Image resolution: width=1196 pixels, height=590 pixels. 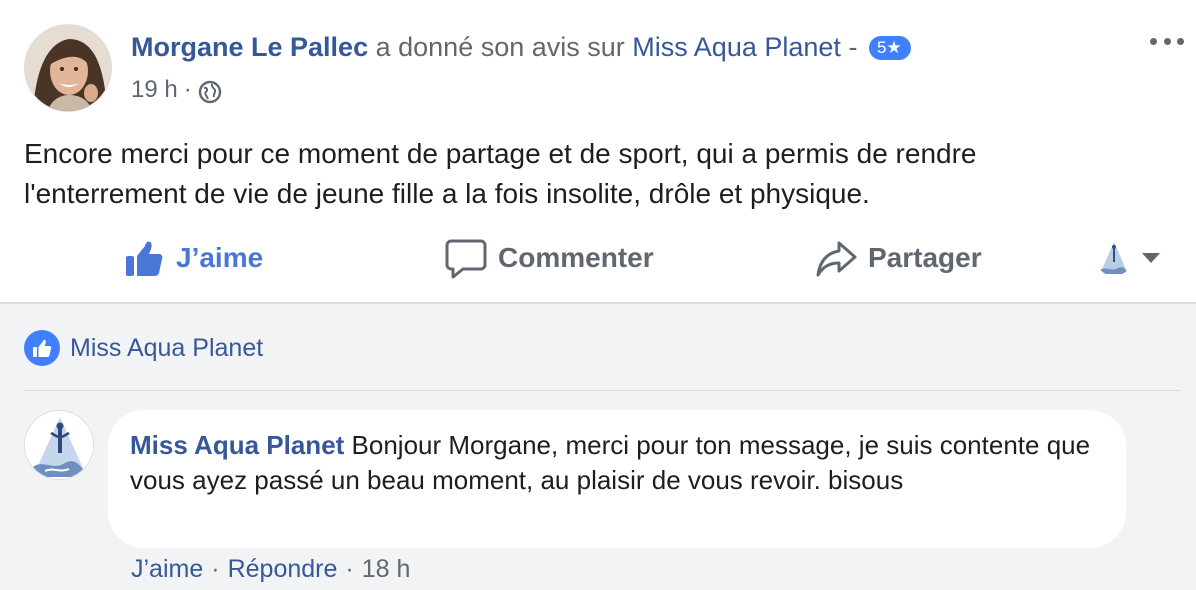 What do you see at coordinates (386, 569) in the screenshot?
I see `comment-timestamp: 18 h` at bounding box center [386, 569].